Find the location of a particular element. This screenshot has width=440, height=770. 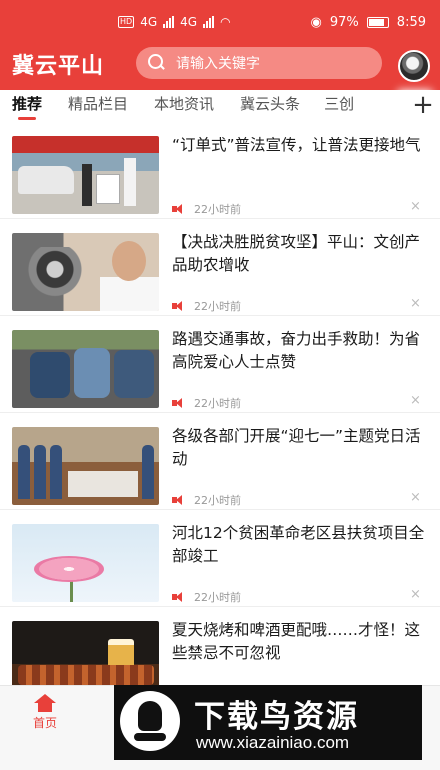

app-logo-title: 冀云平山 is located at coordinates (58, 66).